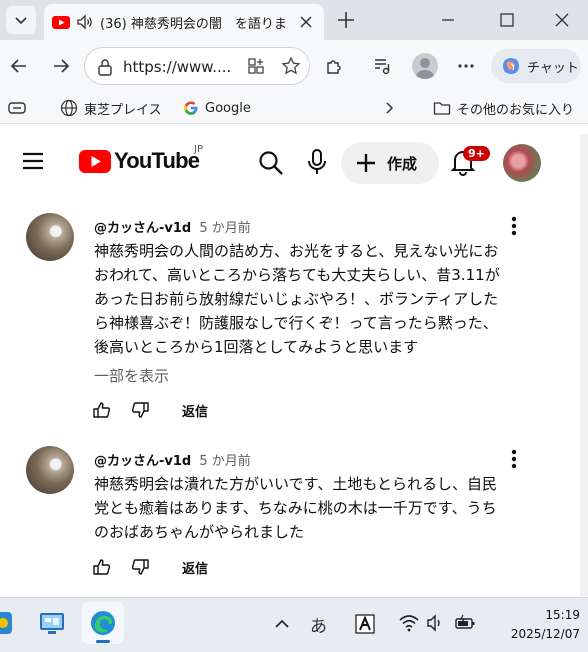  Describe the element at coordinates (282, 624) in the screenshot. I see `chevron-up-icon` at that location.